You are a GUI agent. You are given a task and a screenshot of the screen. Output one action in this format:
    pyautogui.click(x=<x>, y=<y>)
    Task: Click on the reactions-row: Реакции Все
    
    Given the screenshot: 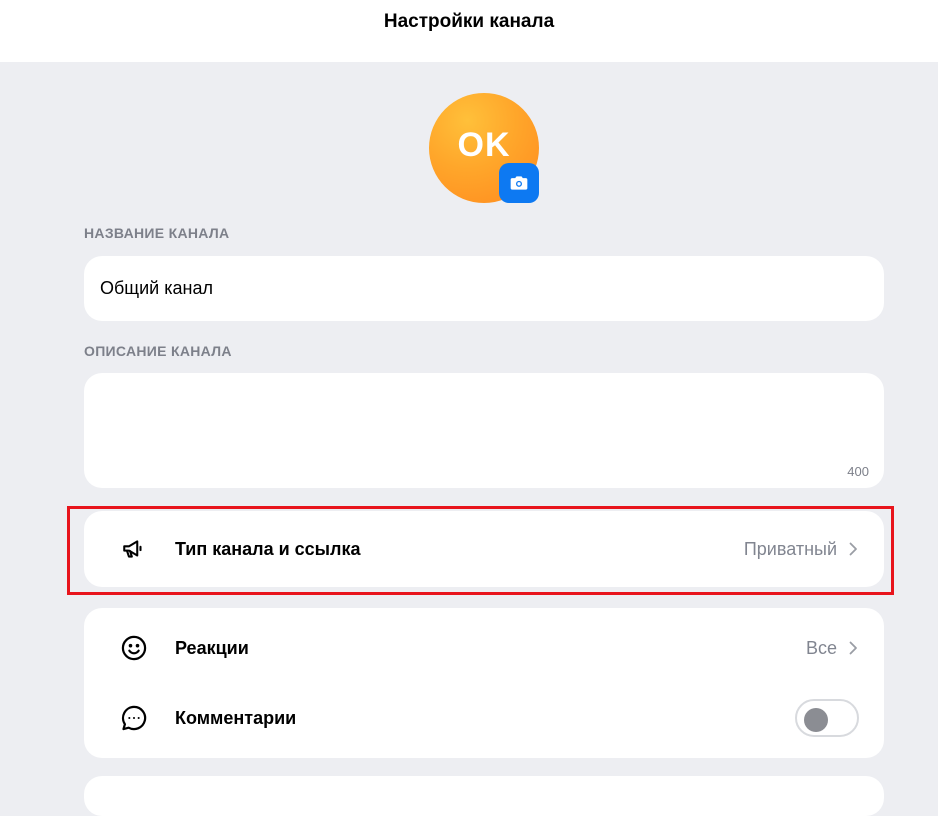 What is the action you would take?
    pyautogui.click(x=484, y=648)
    